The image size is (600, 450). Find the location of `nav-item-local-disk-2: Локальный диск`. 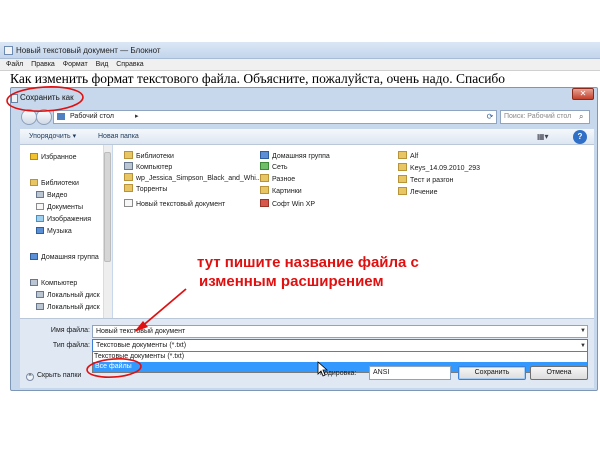

nav-item-local-disk-2: Локальный диск is located at coordinates (68, 308).